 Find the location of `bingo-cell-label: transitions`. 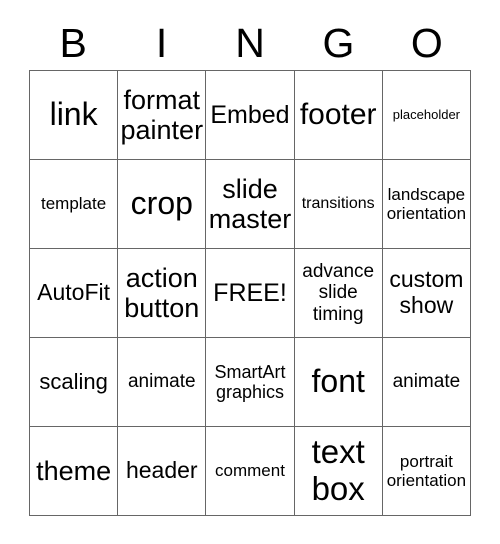

bingo-cell-label: transitions is located at coordinates (338, 204).